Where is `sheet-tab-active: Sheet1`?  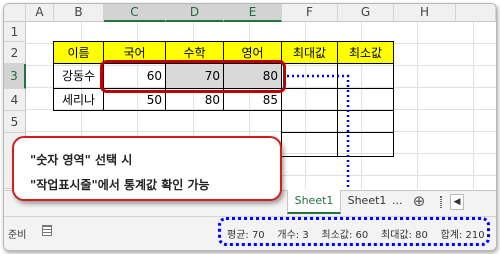
sheet-tab-active: Sheet1 is located at coordinates (314, 202).